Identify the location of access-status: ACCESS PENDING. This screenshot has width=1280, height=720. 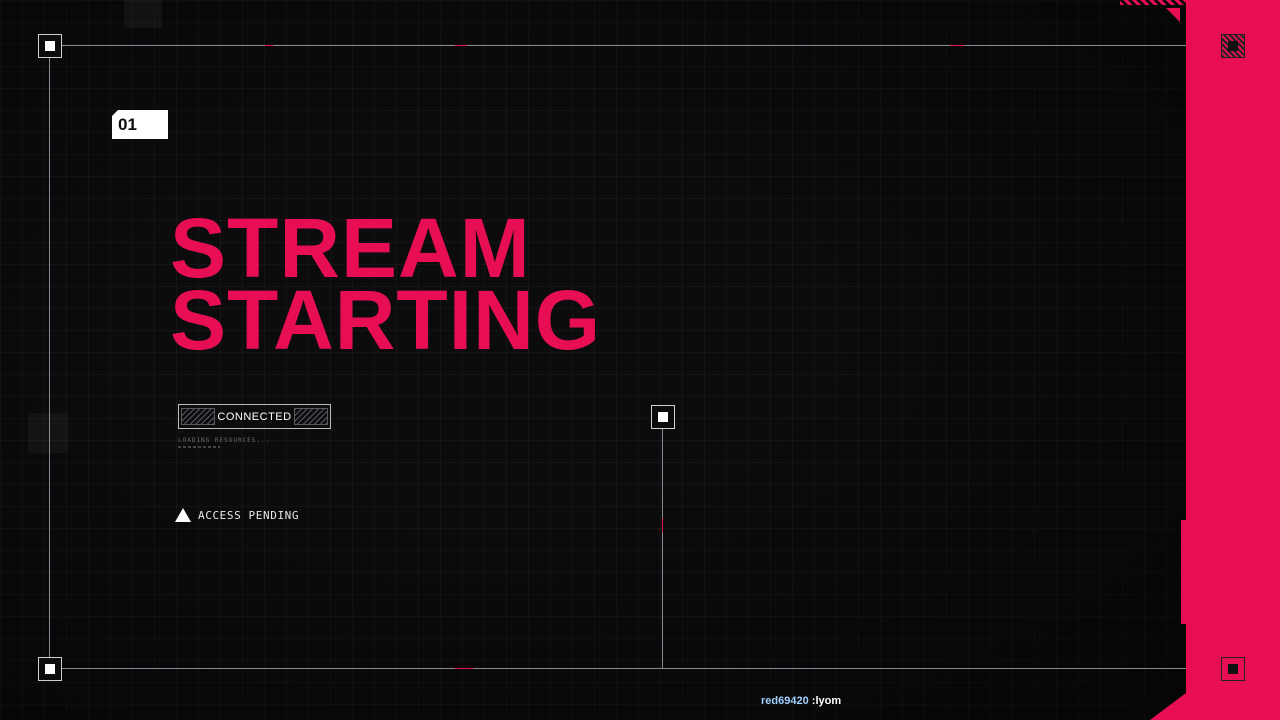
(237, 515).